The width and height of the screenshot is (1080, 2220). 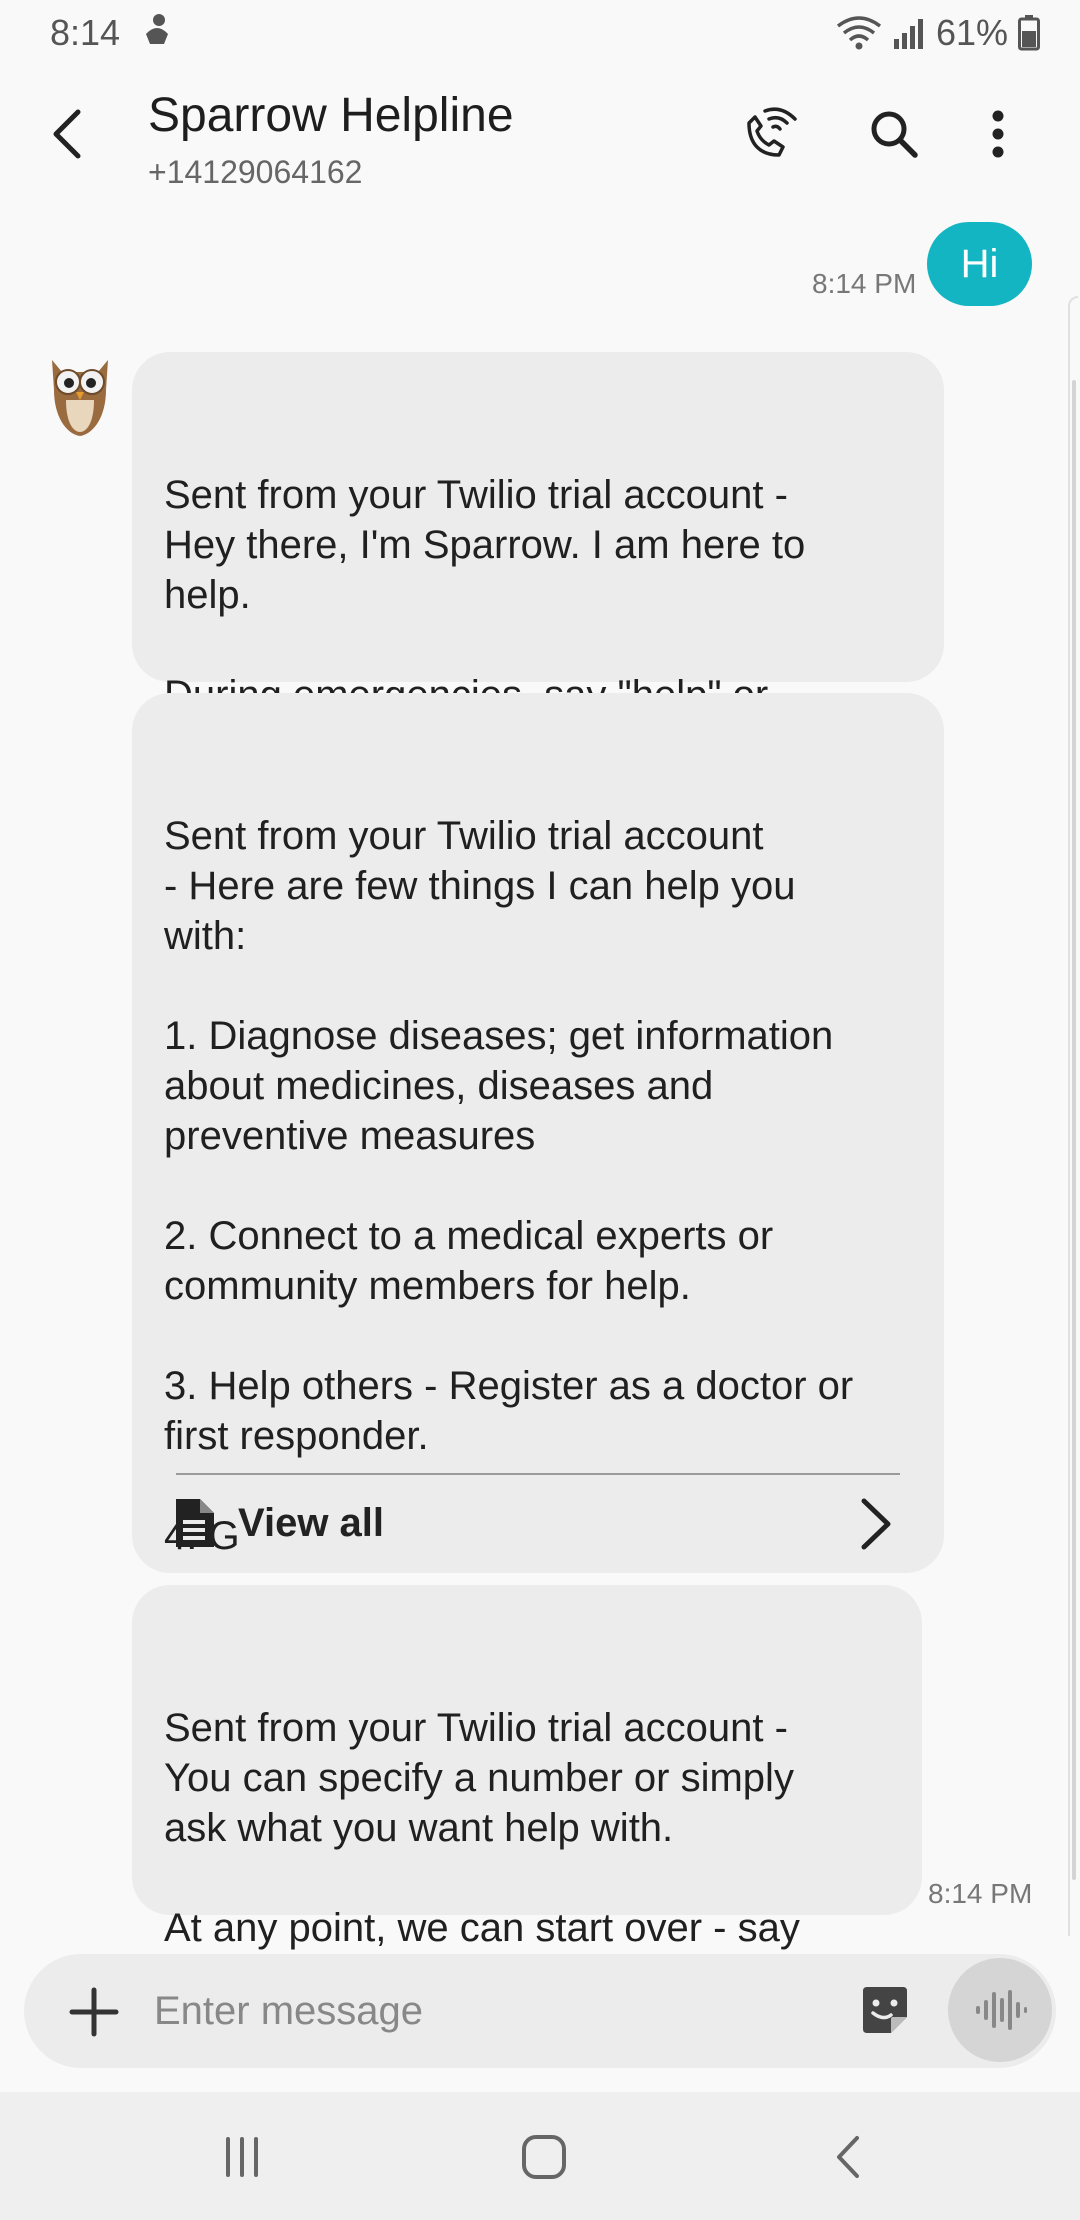 I want to click on voice-record-button, so click(x=1000, y=2010).